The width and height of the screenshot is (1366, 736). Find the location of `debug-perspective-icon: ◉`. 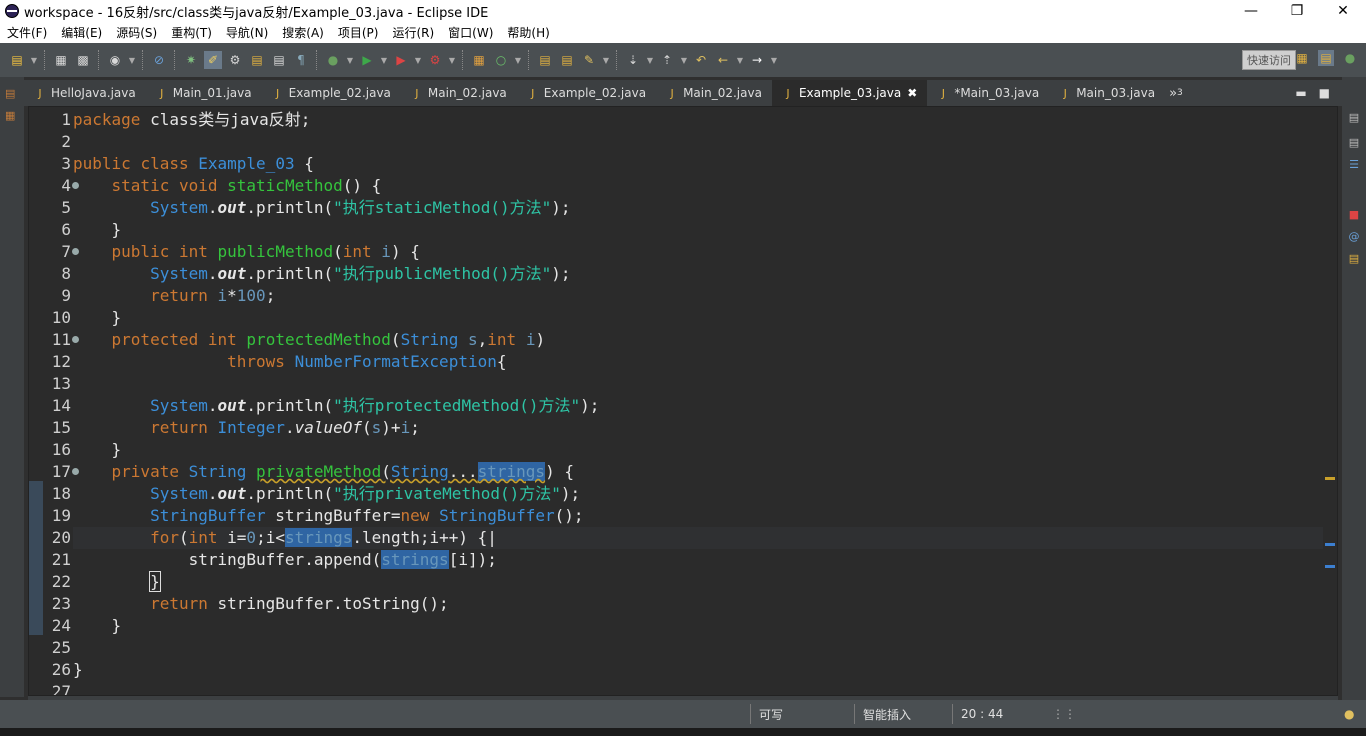

debug-perspective-icon: ◉ is located at coordinates (115, 60).